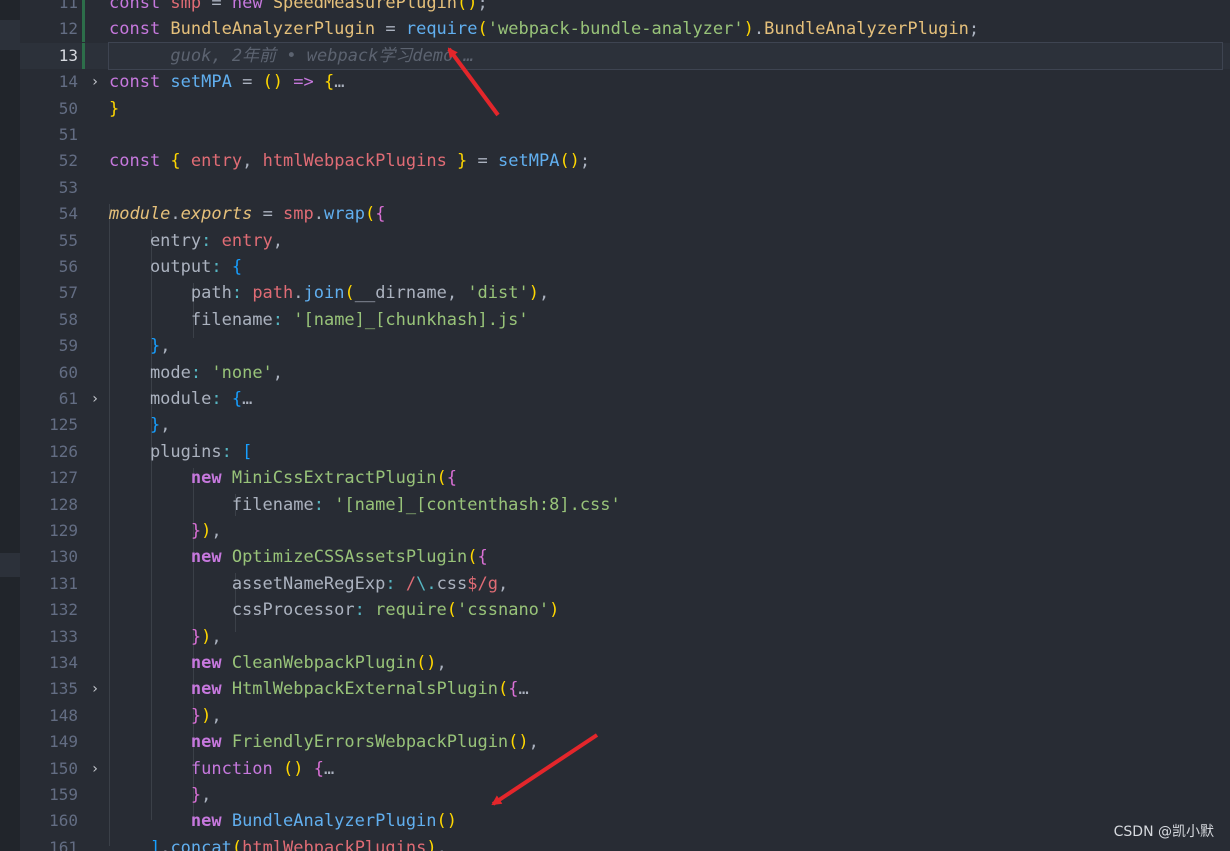  What do you see at coordinates (665, 109) in the screenshot?
I see `code-text: }` at bounding box center [665, 109].